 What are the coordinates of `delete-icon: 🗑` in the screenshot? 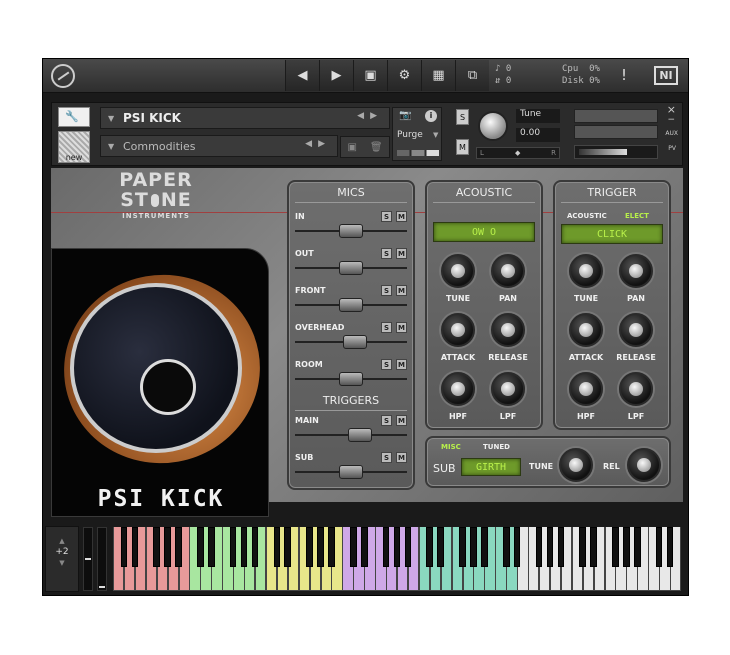 It's located at (376, 147).